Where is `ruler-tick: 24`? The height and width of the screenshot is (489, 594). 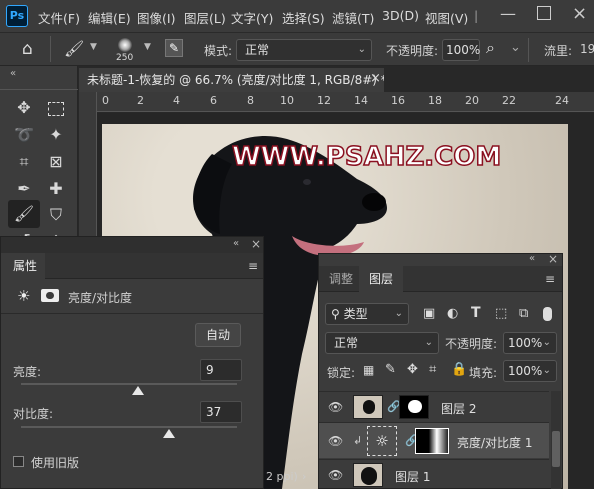
ruler-tick: 24 is located at coordinates (562, 100).